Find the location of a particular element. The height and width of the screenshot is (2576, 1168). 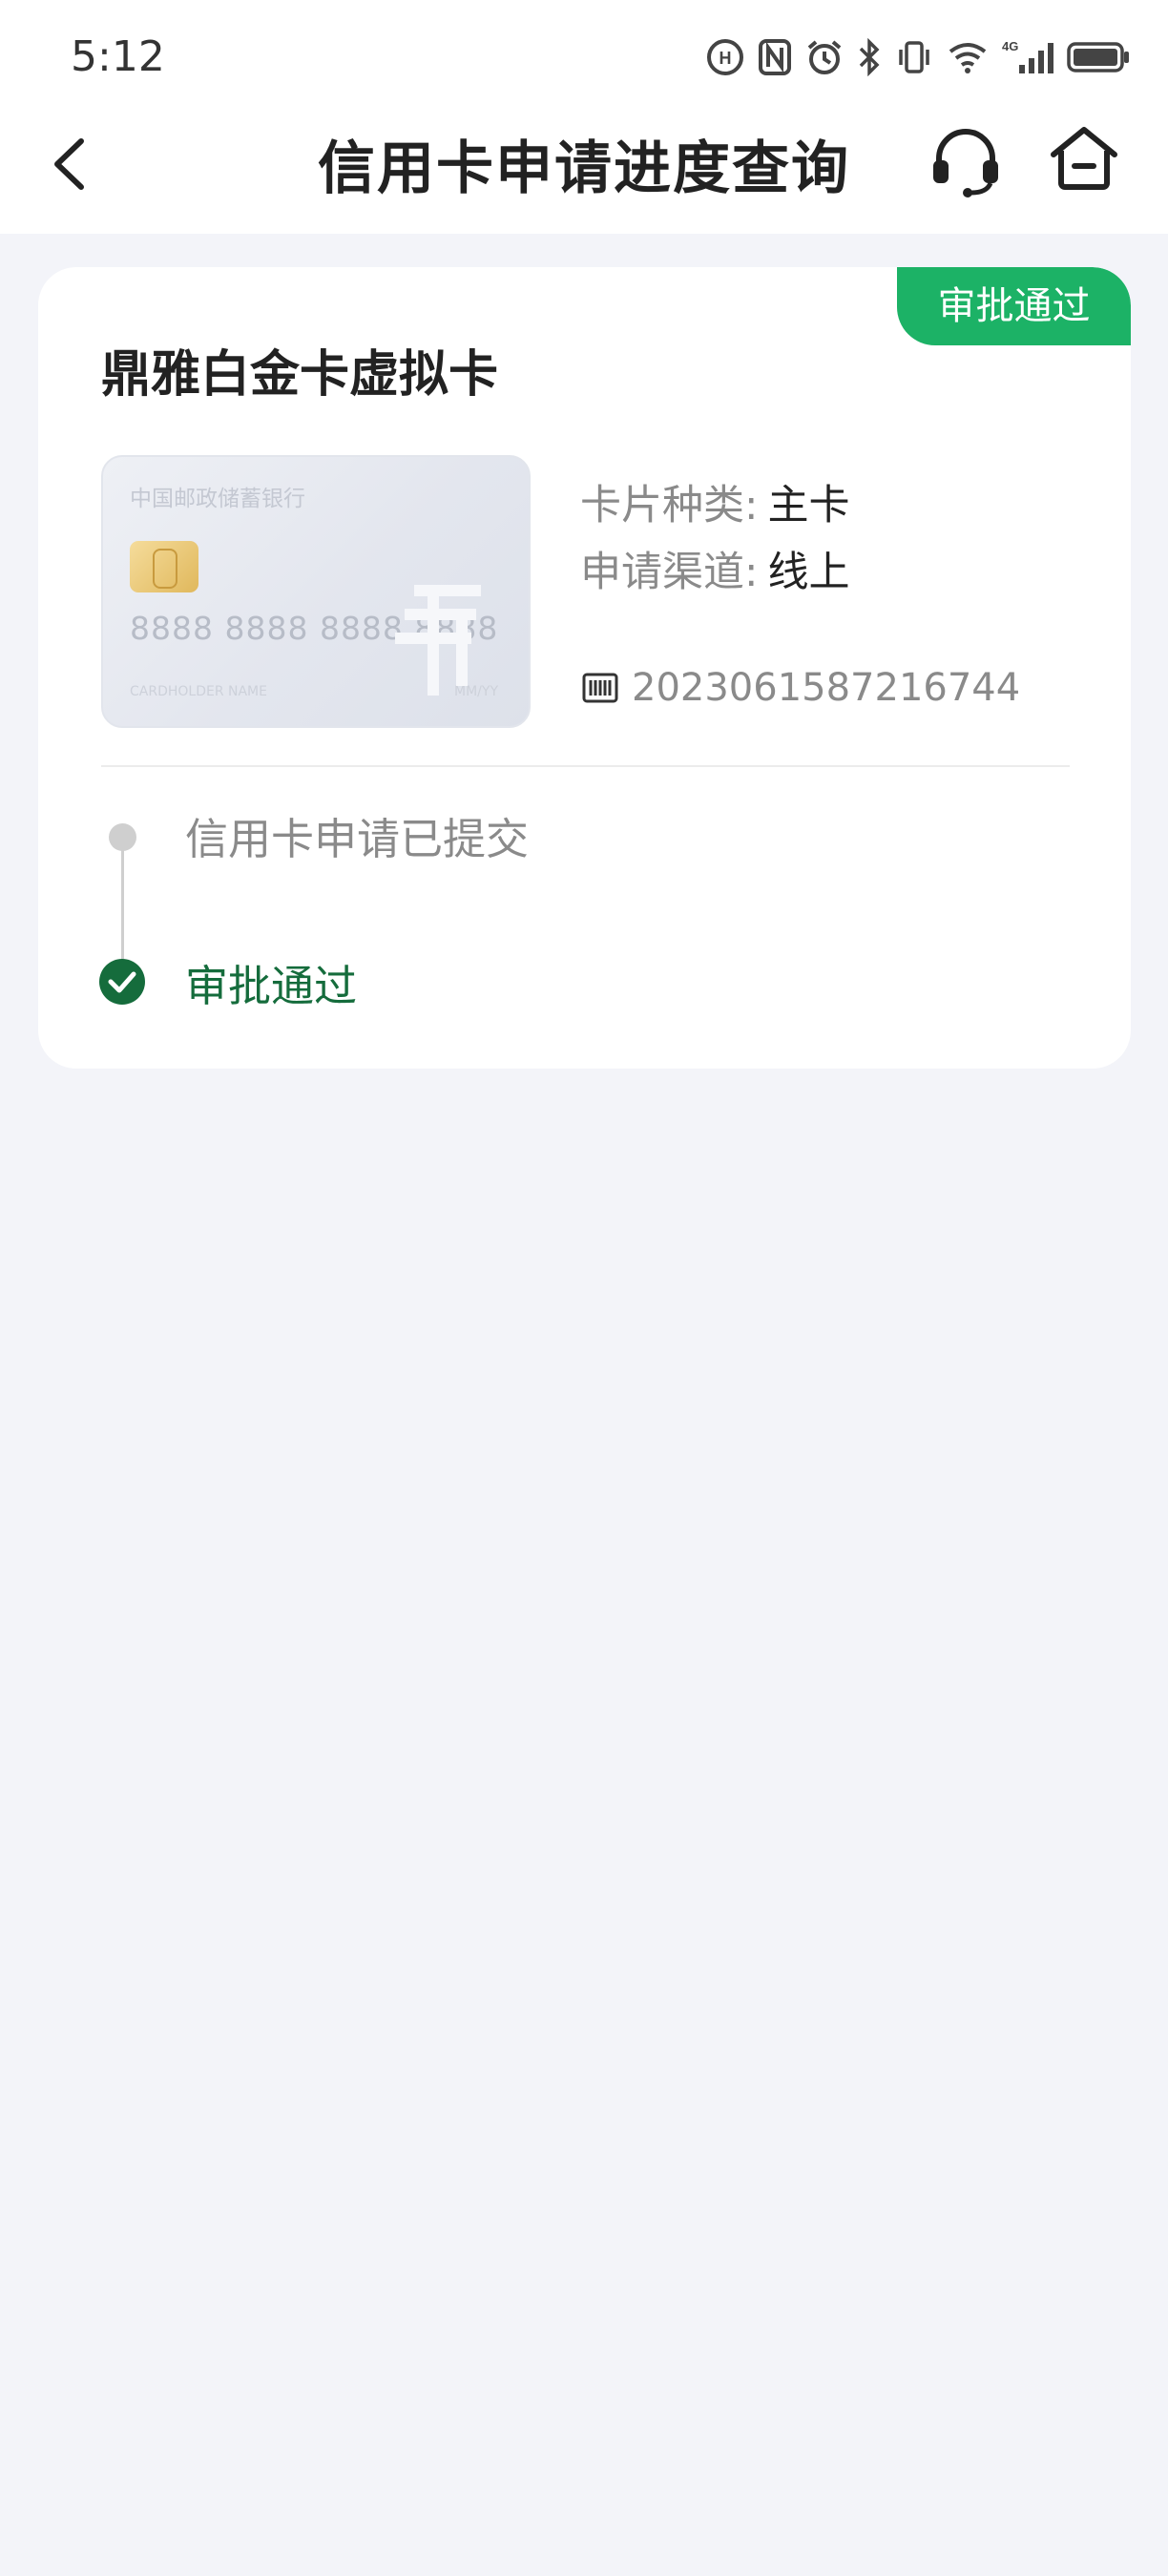

channel-value: 线上 is located at coordinates (809, 572).